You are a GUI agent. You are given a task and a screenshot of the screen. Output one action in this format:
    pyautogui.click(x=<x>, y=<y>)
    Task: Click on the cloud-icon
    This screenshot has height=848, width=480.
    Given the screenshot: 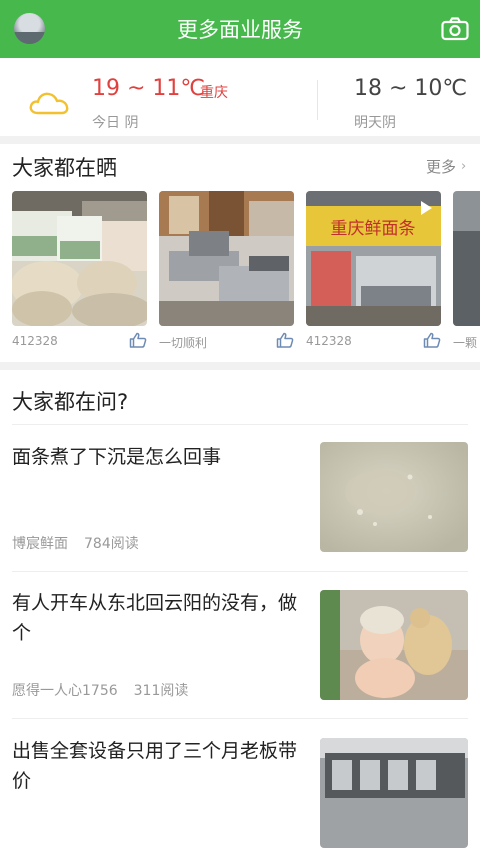 What is the action you would take?
    pyautogui.click(x=49, y=103)
    